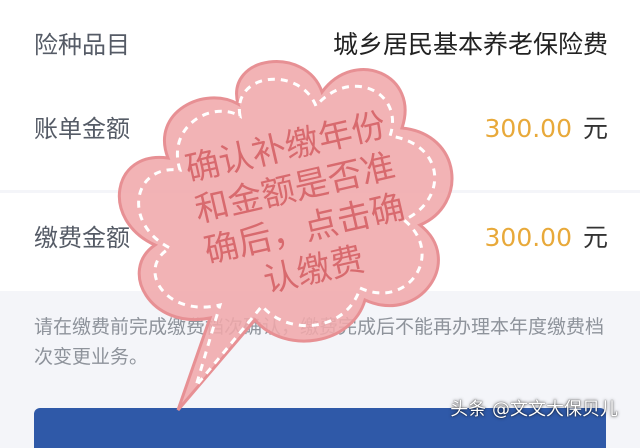 The height and width of the screenshot is (448, 640). What do you see at coordinates (319, 342) in the screenshot?
I see `payment-notice: 请在缴费前完成缴费档次确认，缴费完成后不能再办理本年度缴费档次变更业务。` at bounding box center [319, 342].